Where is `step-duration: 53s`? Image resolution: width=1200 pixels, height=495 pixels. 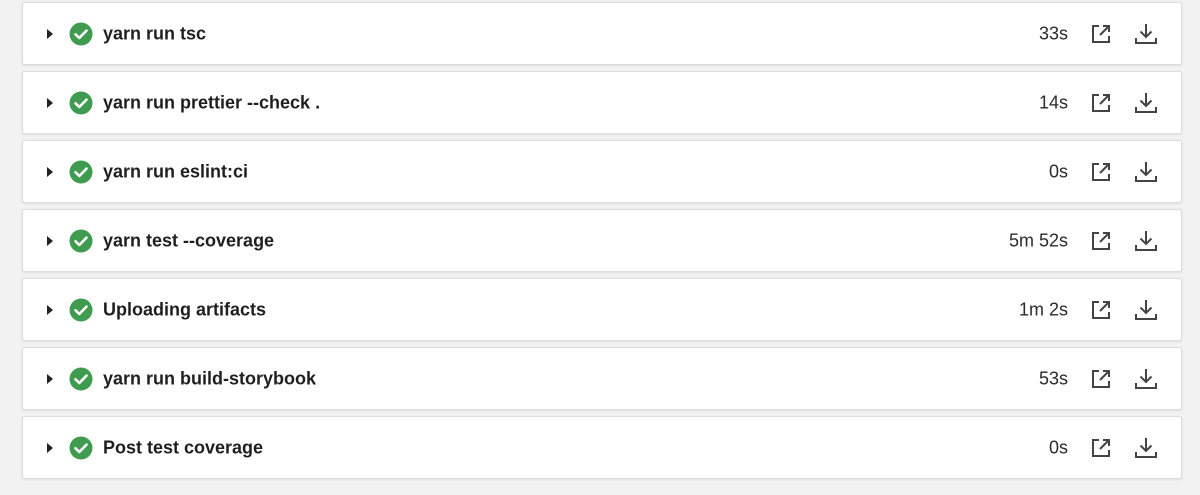
step-duration: 53s is located at coordinates (1053, 378).